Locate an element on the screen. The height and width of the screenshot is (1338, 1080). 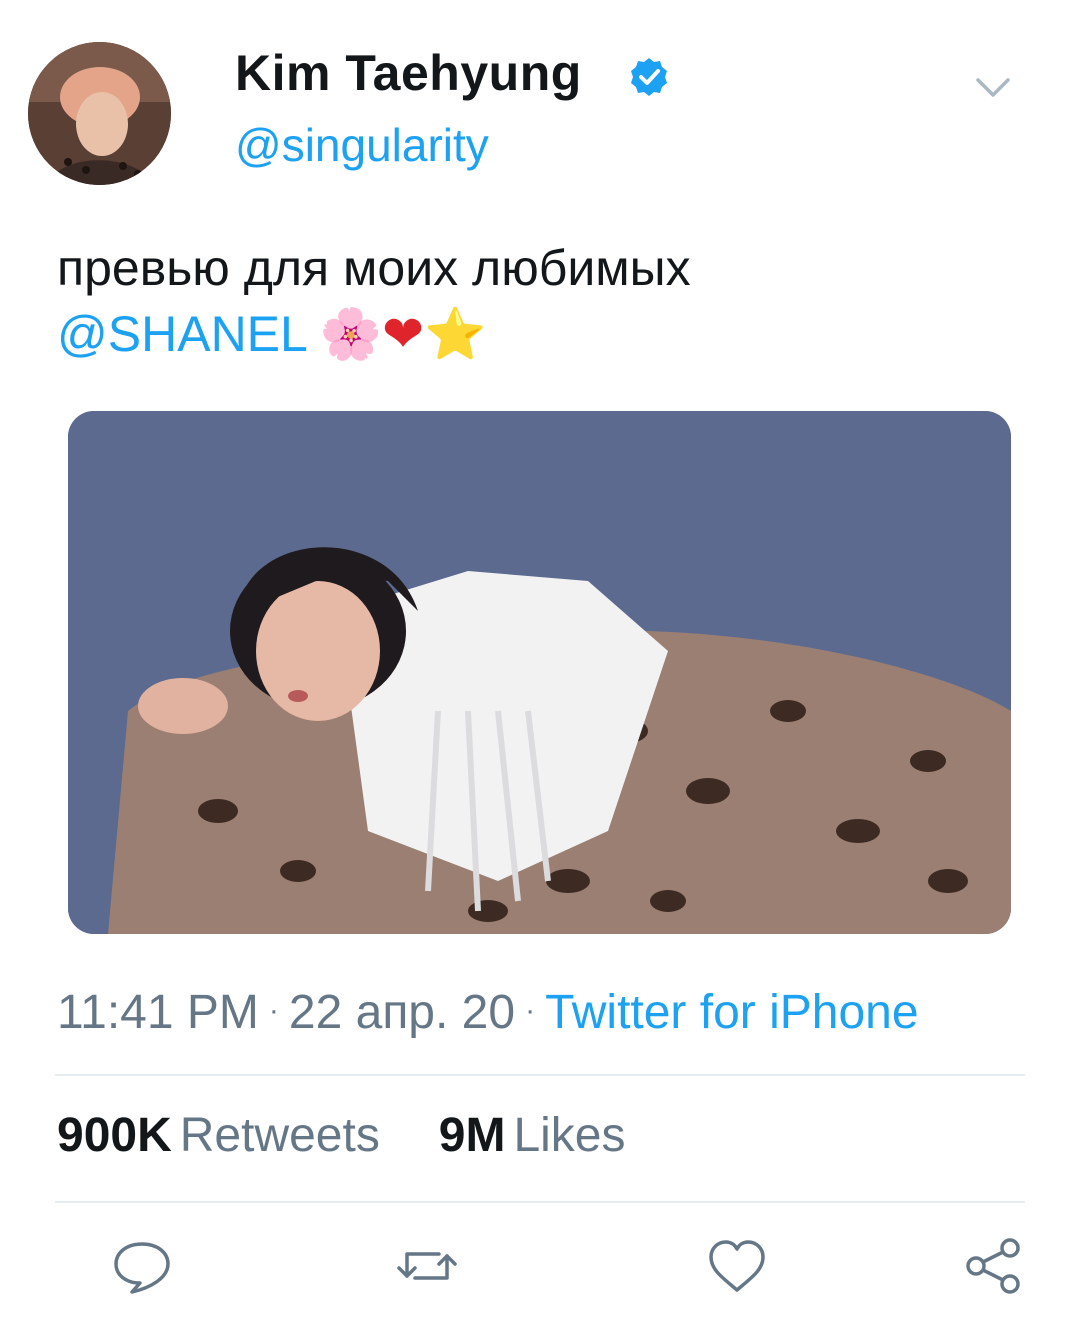
star-emoji: ⭐ is located at coordinates (455, 334).